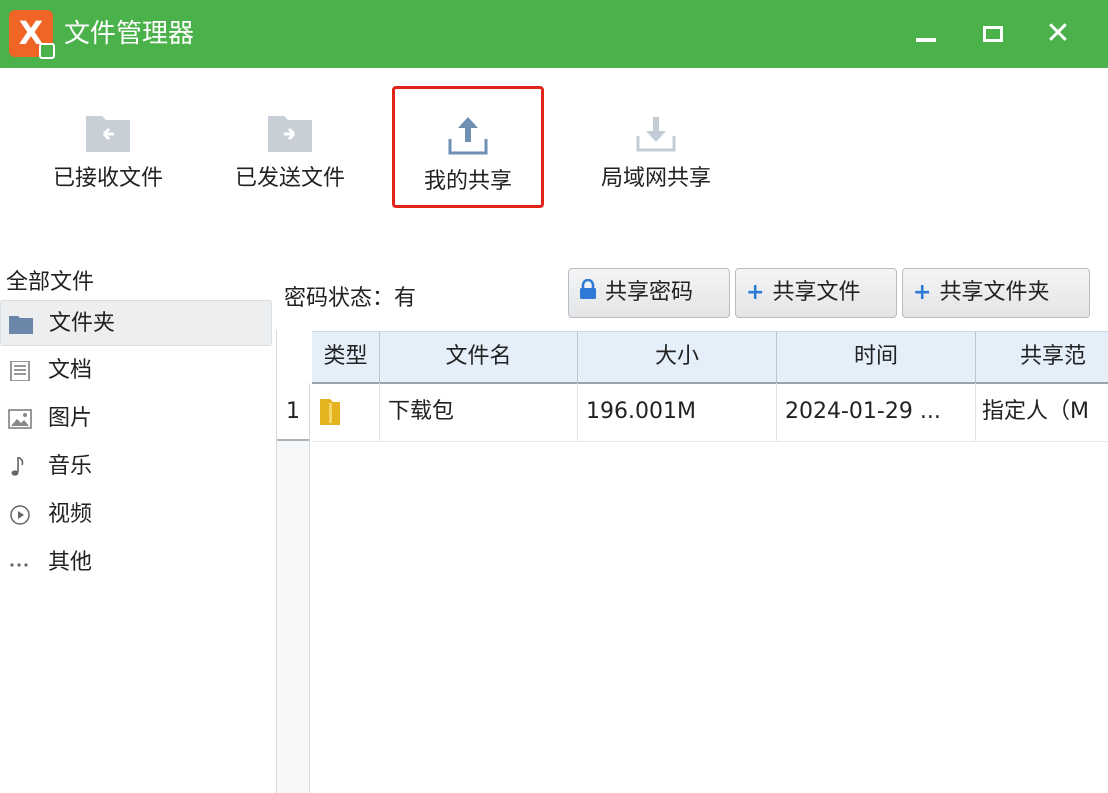 This screenshot has width=1108, height=793. I want to click on share-file-label: 共享文件, so click(816, 292).